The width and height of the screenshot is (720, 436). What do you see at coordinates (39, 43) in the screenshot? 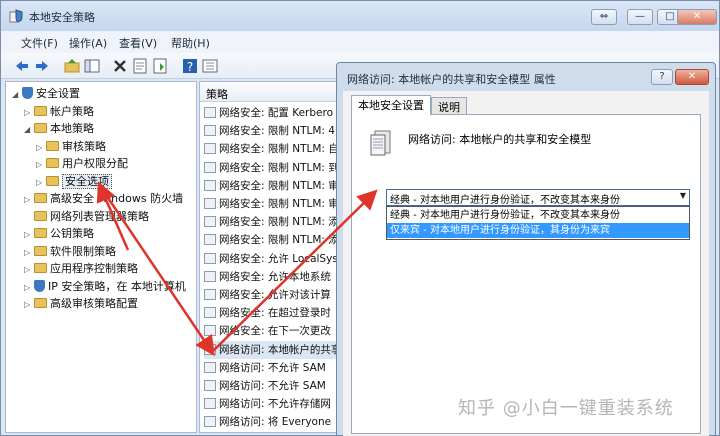
I see `menu-file: 文件(F)` at bounding box center [39, 43].